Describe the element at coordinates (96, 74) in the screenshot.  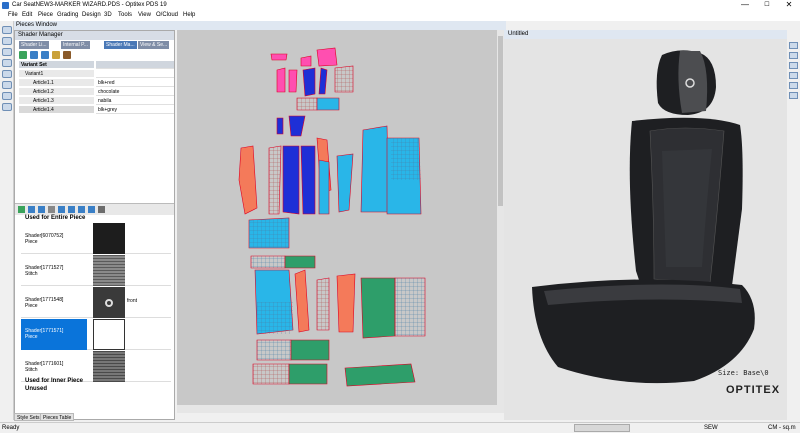
I see `variant-root-row: Variant1` at that location.